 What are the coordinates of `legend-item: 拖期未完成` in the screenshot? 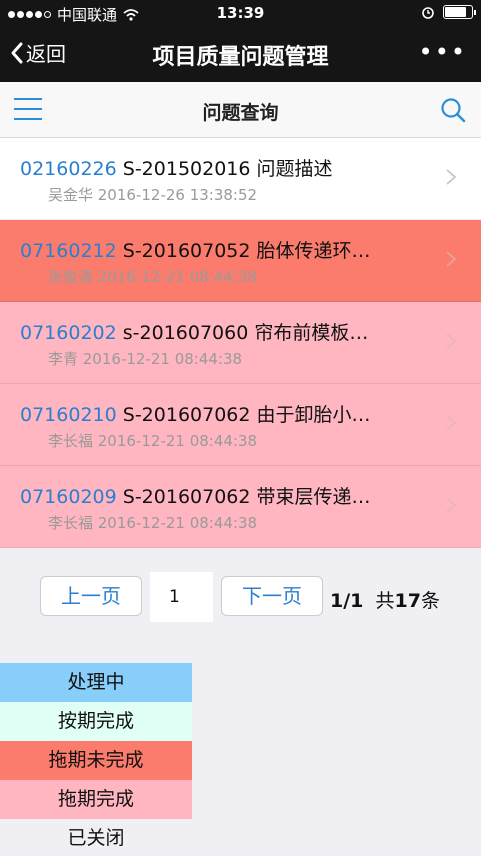 It's located at (96, 760).